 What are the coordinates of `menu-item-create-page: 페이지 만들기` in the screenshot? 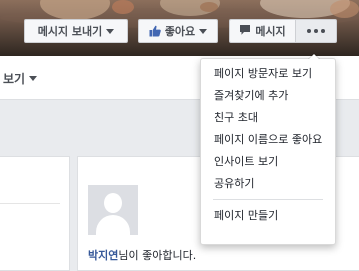 It's located at (268, 216).